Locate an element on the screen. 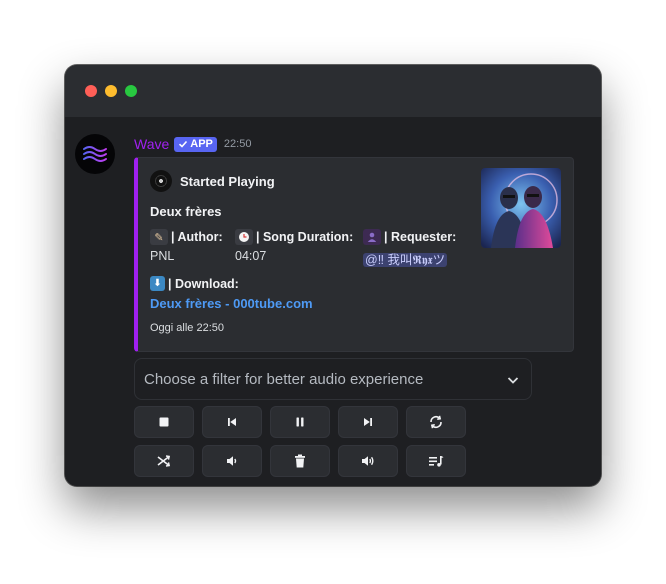 Image resolution: width=666 pixels, height=584 pixels. volume-down-icon is located at coordinates (232, 461).